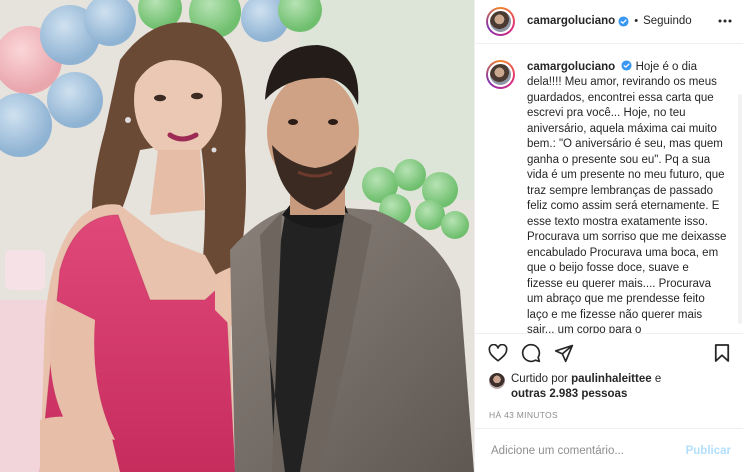 This screenshot has width=743, height=472. I want to click on post-header: camargoluciano • Seguindo, so click(609, 22).